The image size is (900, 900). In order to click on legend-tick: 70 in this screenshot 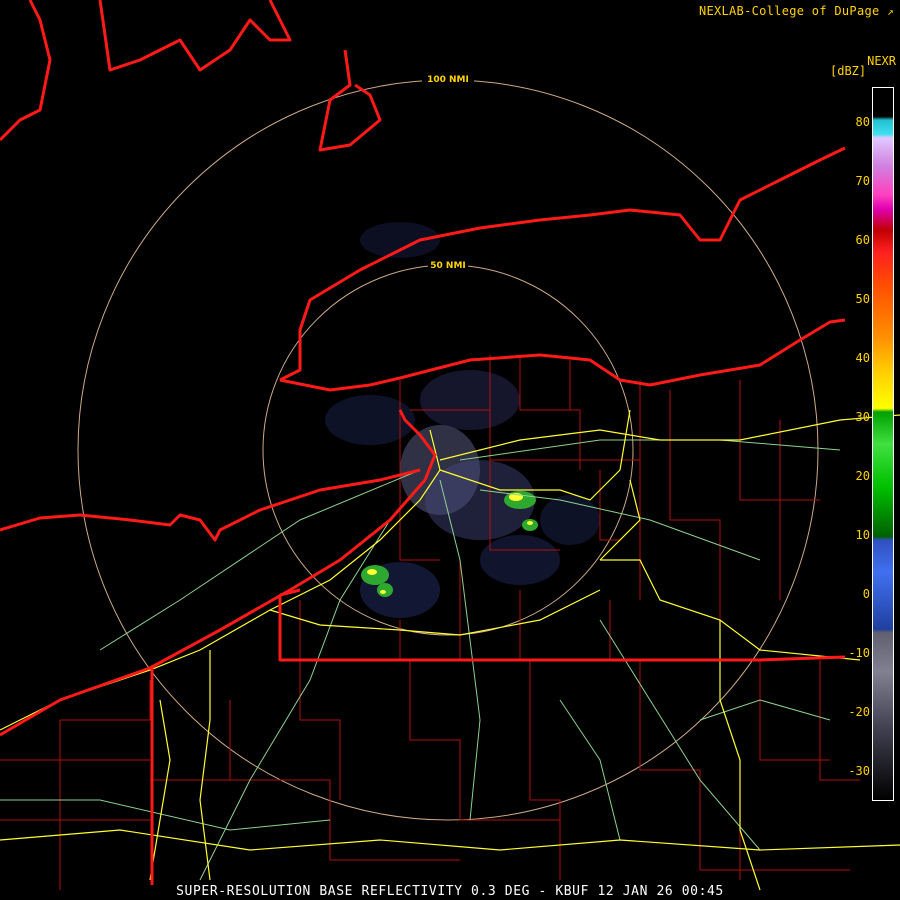, I will do `click(862, 181)`.